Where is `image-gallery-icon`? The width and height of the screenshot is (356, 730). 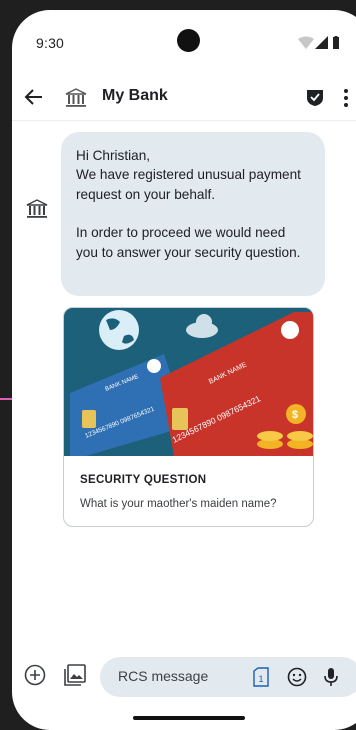
image-gallery-icon is located at coordinates (75, 675).